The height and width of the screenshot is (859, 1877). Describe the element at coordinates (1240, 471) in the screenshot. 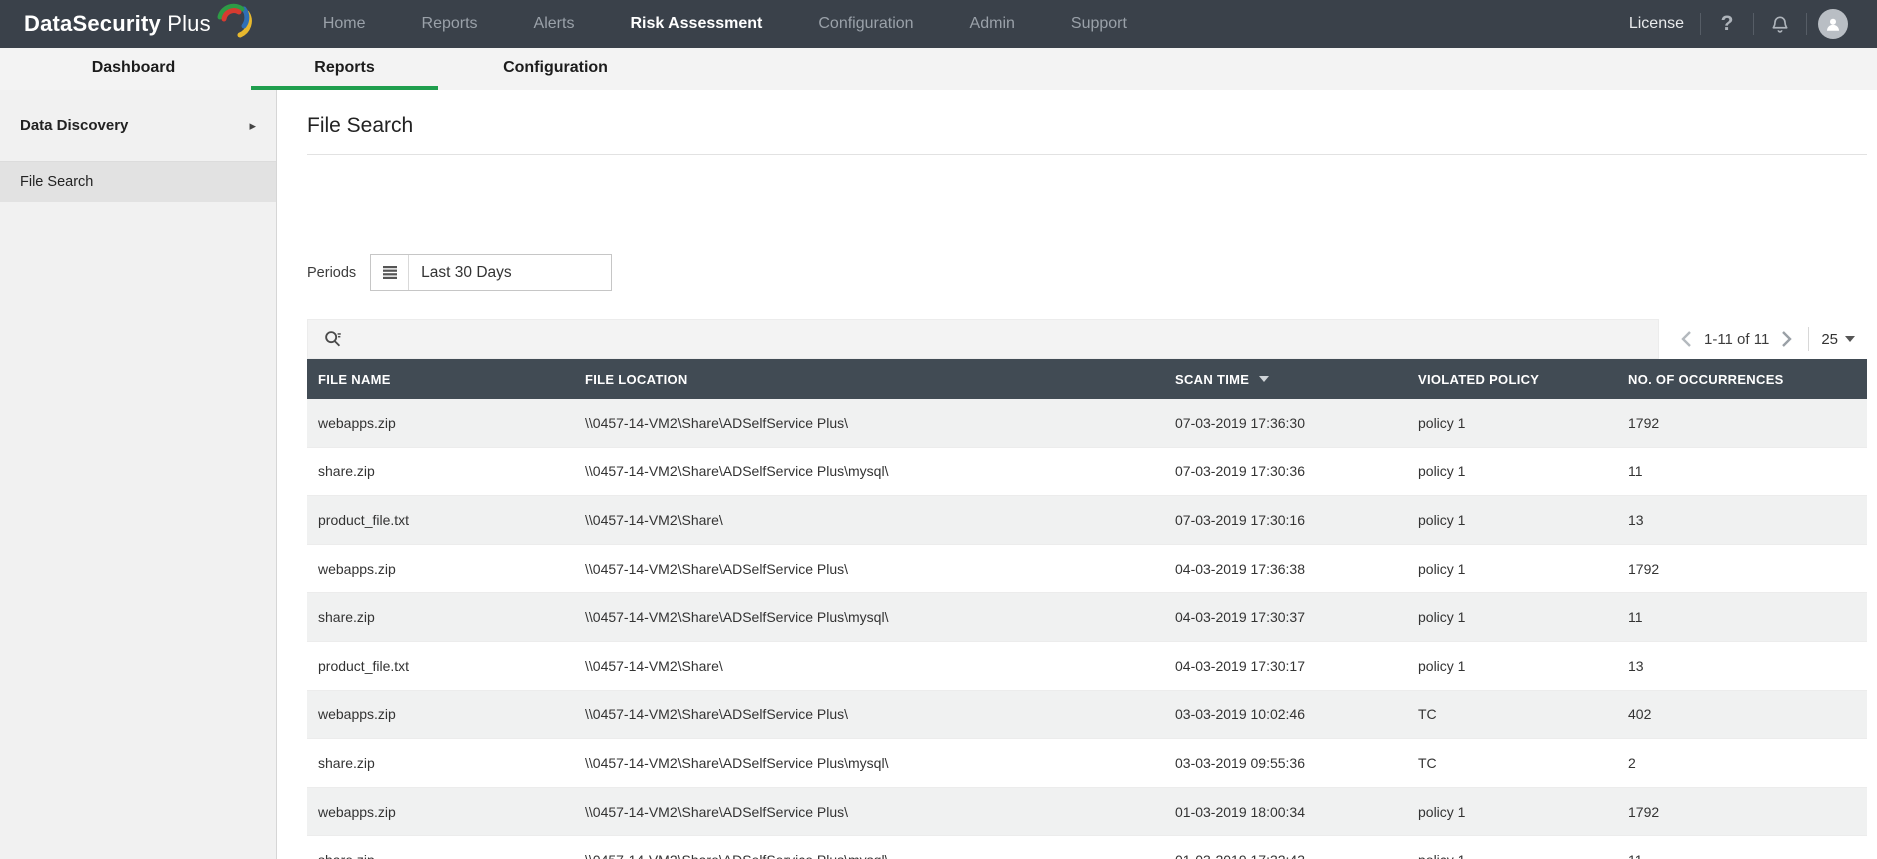

I see `cell-scan-time: 07-03-2019 17:30:36` at that location.